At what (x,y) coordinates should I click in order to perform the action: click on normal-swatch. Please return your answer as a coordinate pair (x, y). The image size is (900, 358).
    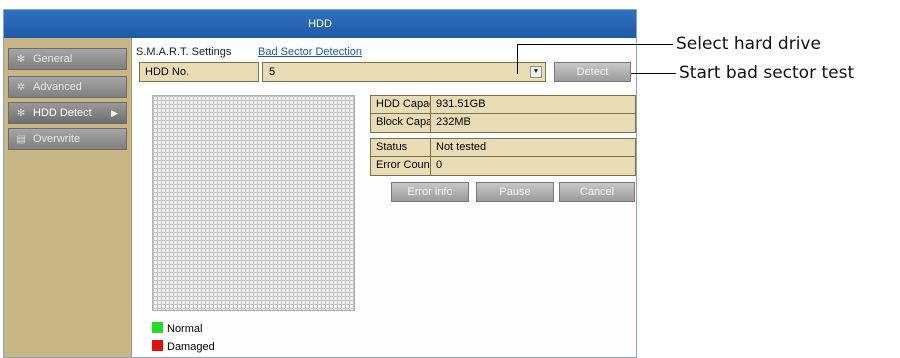
    Looking at the image, I should click on (157, 327).